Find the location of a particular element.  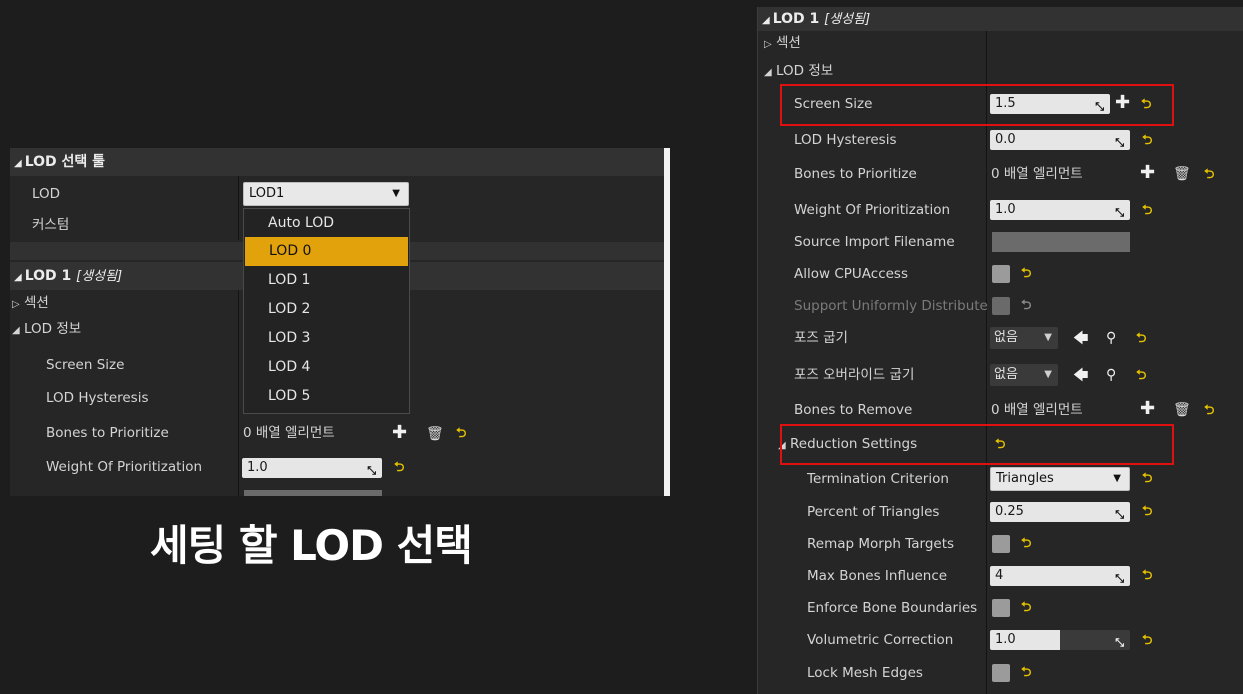

dropdown-item-lod2: LOD 2 is located at coordinates (326, 309).